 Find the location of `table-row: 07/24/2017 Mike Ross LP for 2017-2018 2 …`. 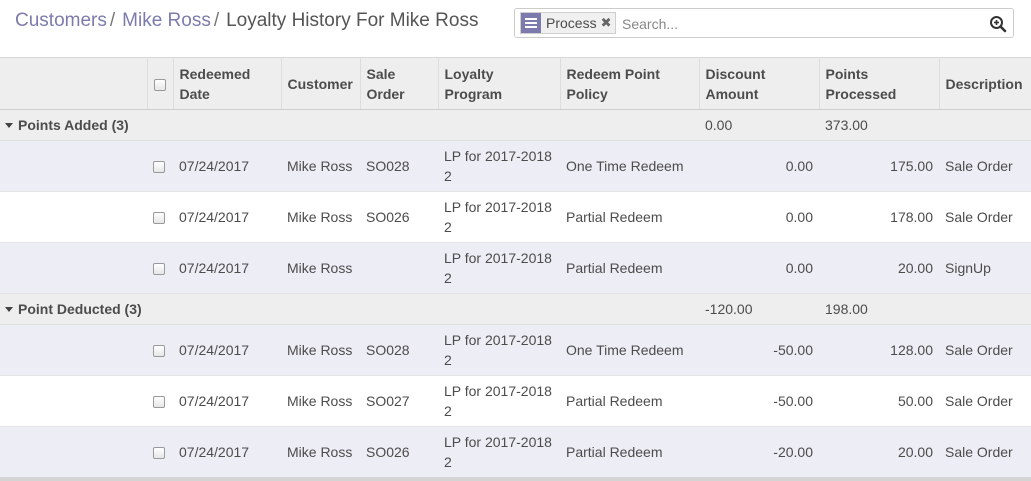

table-row: 07/24/2017 Mike Ross LP for 2017-2018 2 … is located at coordinates (515, 268).